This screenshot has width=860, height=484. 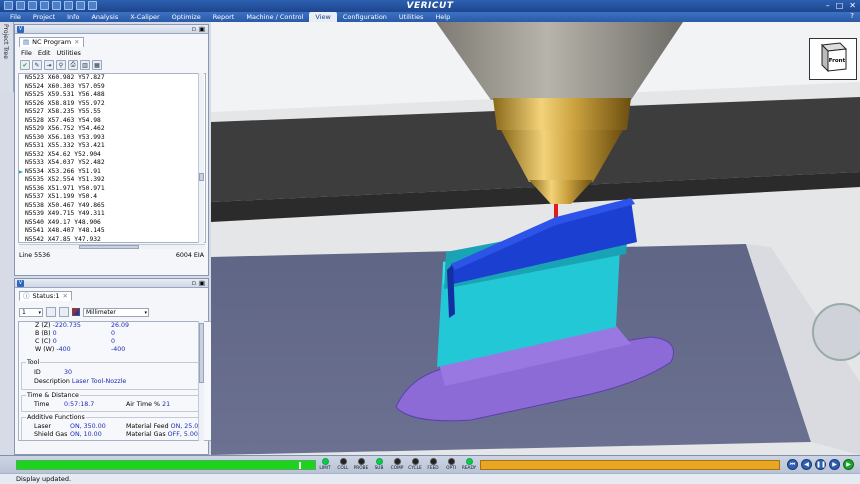 I want to click on close-button: ✕, so click(x=852, y=6).